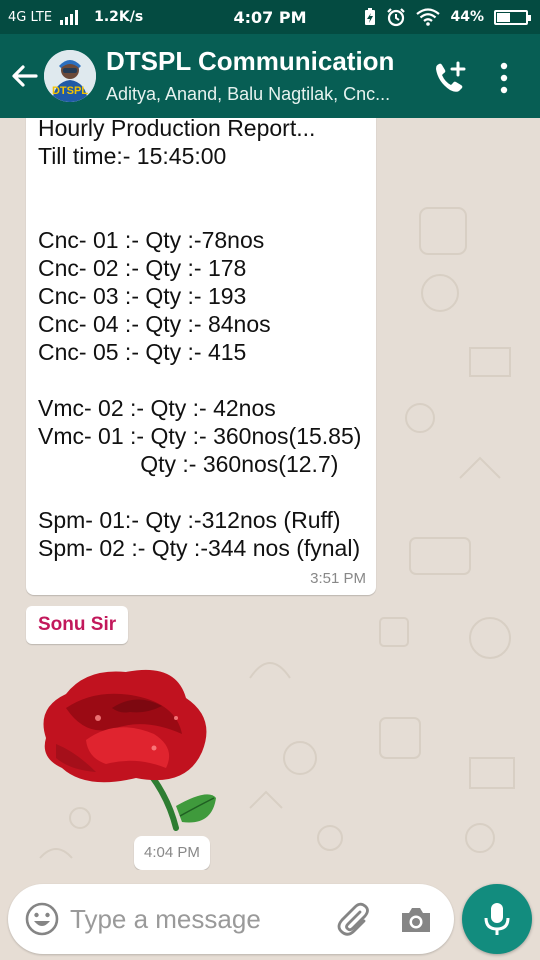 This screenshot has width=540, height=960. Describe the element at coordinates (450, 78) in the screenshot. I see `add-call-icon` at that location.